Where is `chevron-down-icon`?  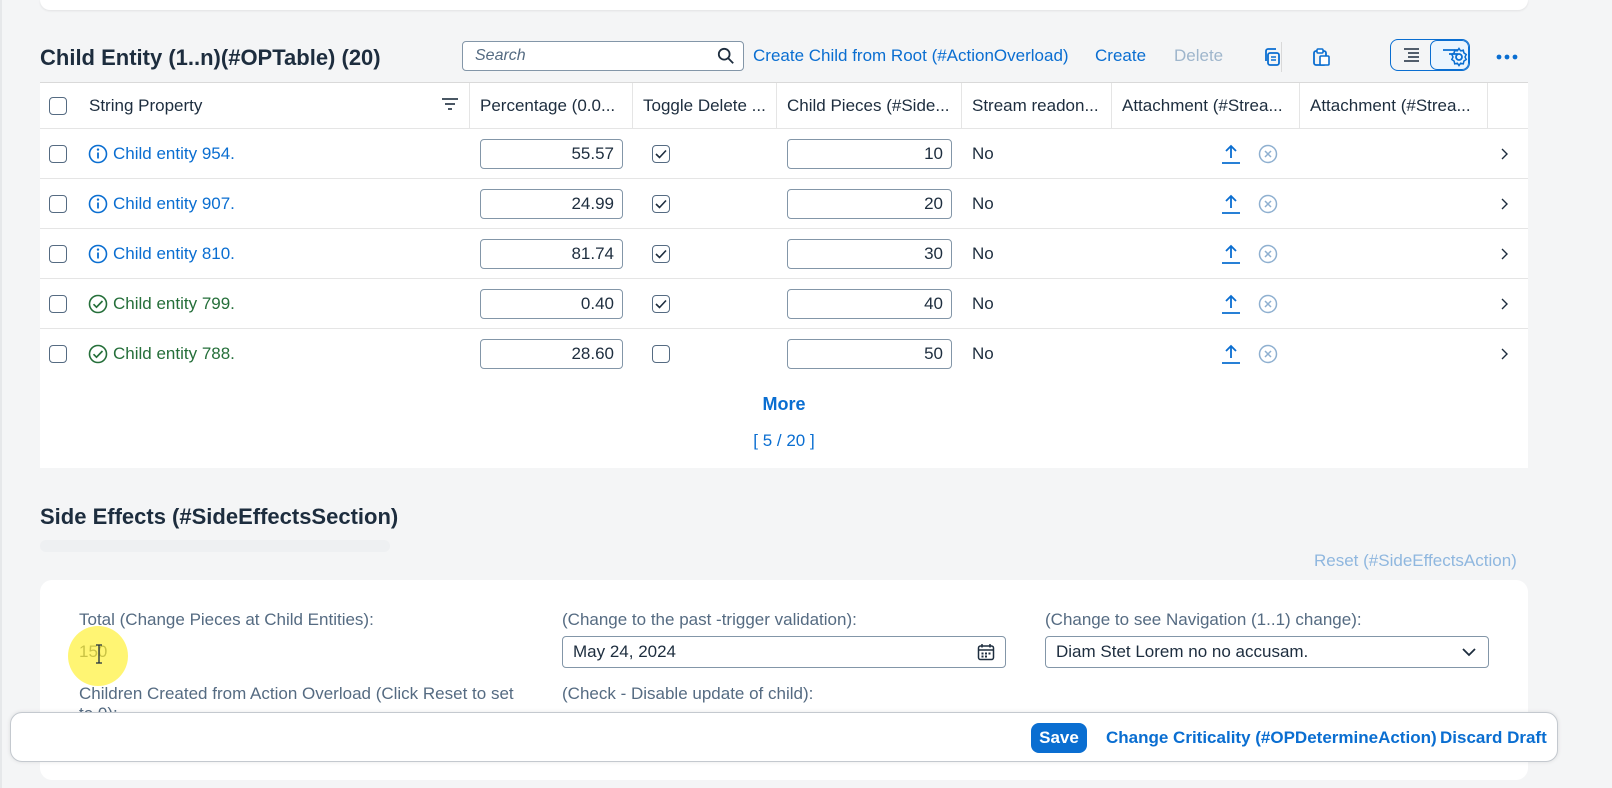 chevron-down-icon is located at coordinates (1469, 652).